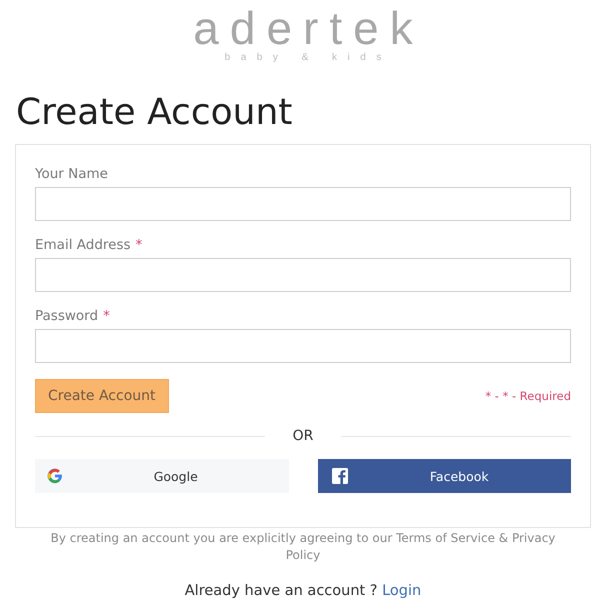 This screenshot has height=600, width=600. Describe the element at coordinates (83, 245) in the screenshot. I see `field-label: Email Address` at that location.